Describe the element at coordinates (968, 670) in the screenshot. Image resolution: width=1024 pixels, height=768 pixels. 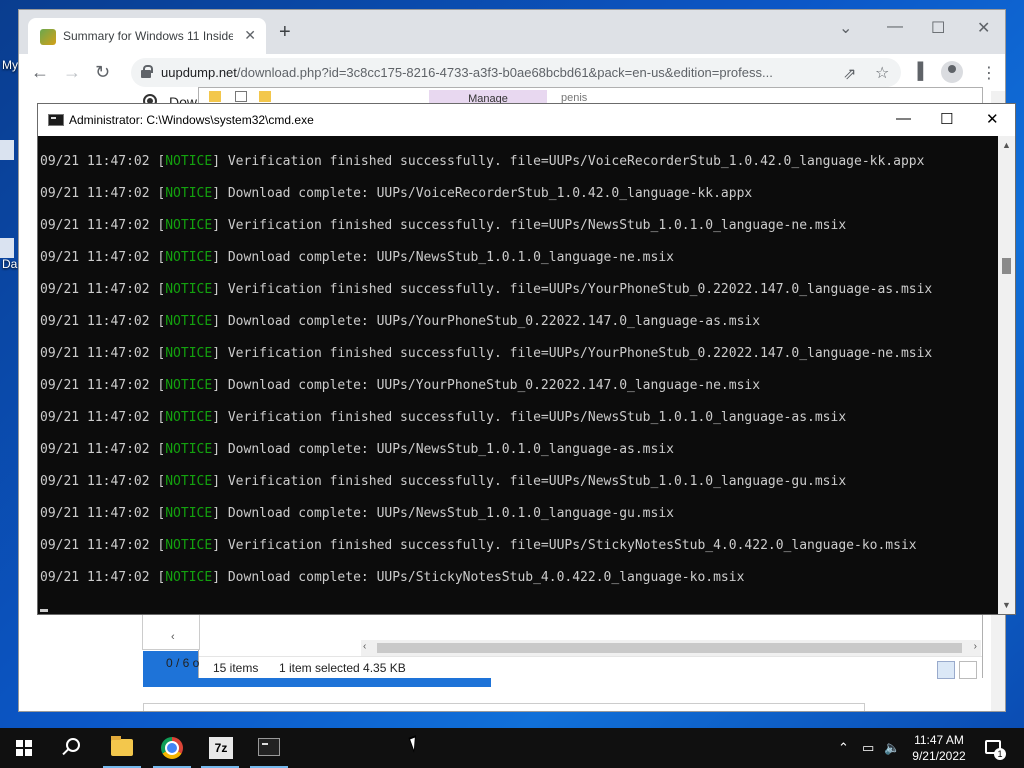
I see `large-icons-view-icon` at that location.